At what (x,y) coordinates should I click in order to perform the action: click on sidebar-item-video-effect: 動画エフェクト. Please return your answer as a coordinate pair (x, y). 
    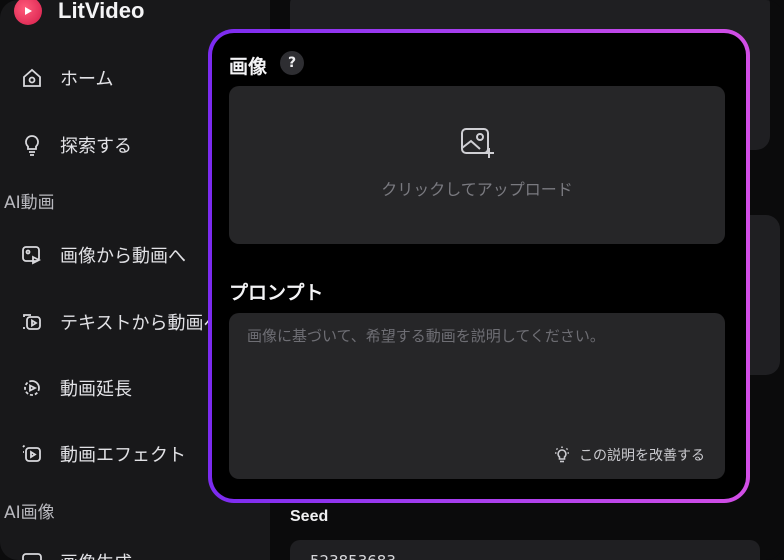
    Looking at the image, I should click on (103, 454).